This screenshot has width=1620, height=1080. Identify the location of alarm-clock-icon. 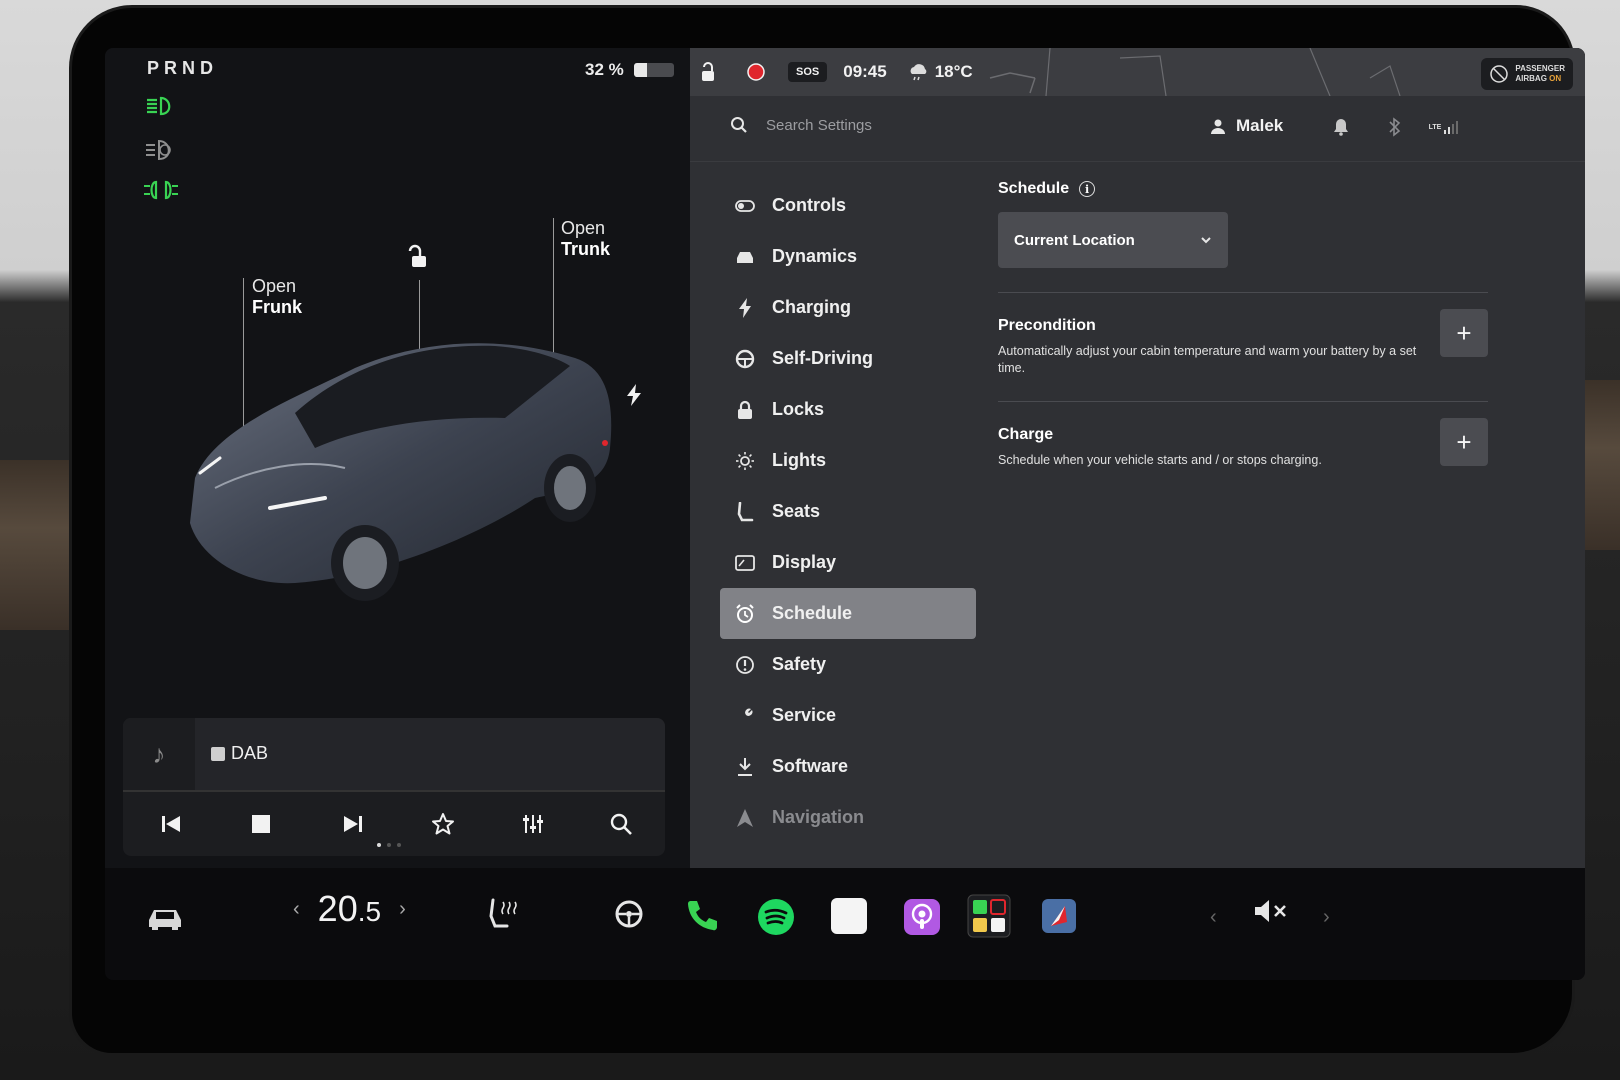
(745, 614).